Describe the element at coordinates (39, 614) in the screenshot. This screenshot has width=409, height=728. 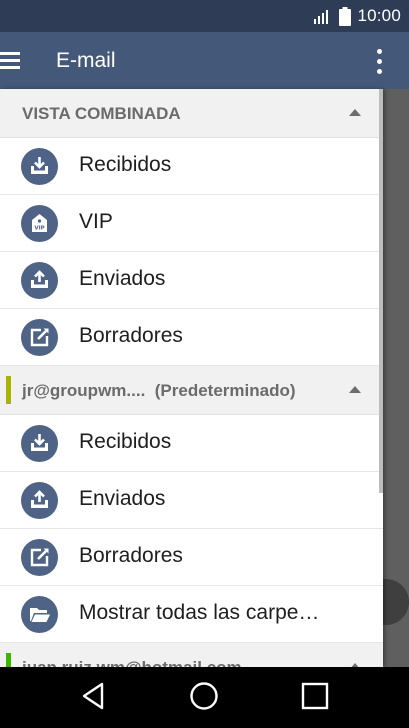
I see `folder-open-icon` at that location.